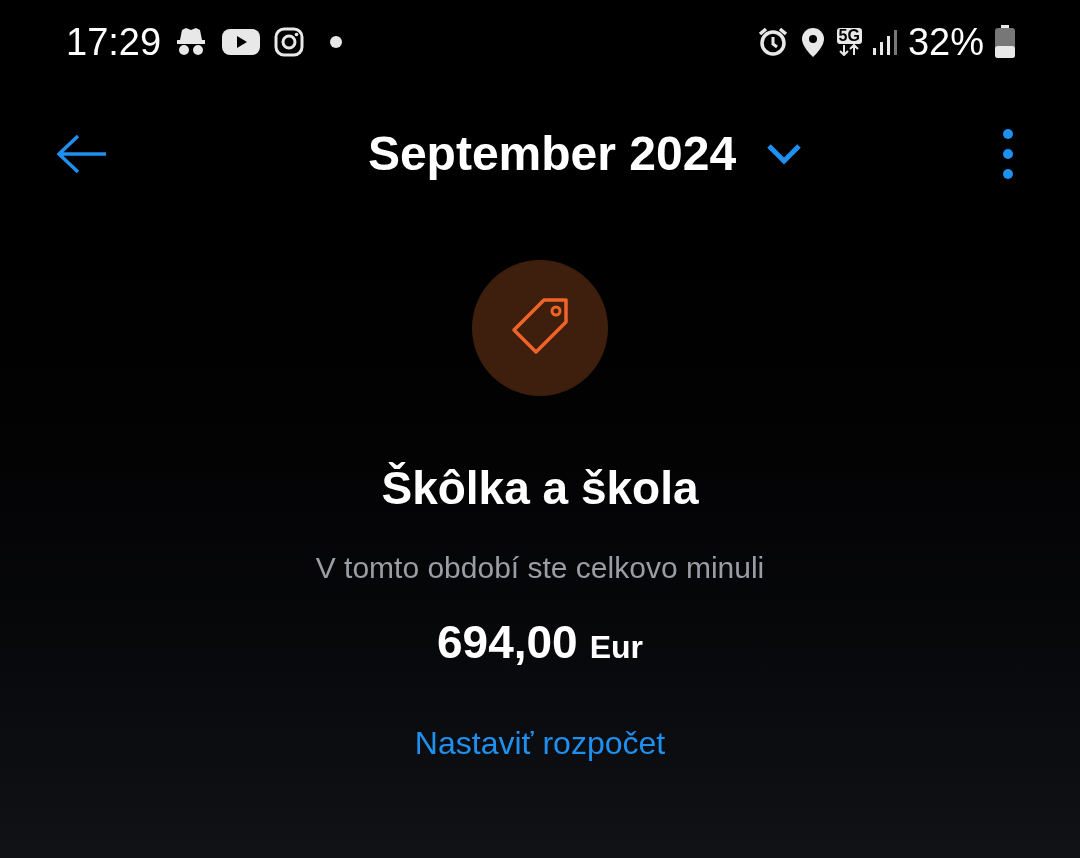  Describe the element at coordinates (540, 568) in the screenshot. I see `spent-label: V tomto období ste celkovo minuli` at that location.